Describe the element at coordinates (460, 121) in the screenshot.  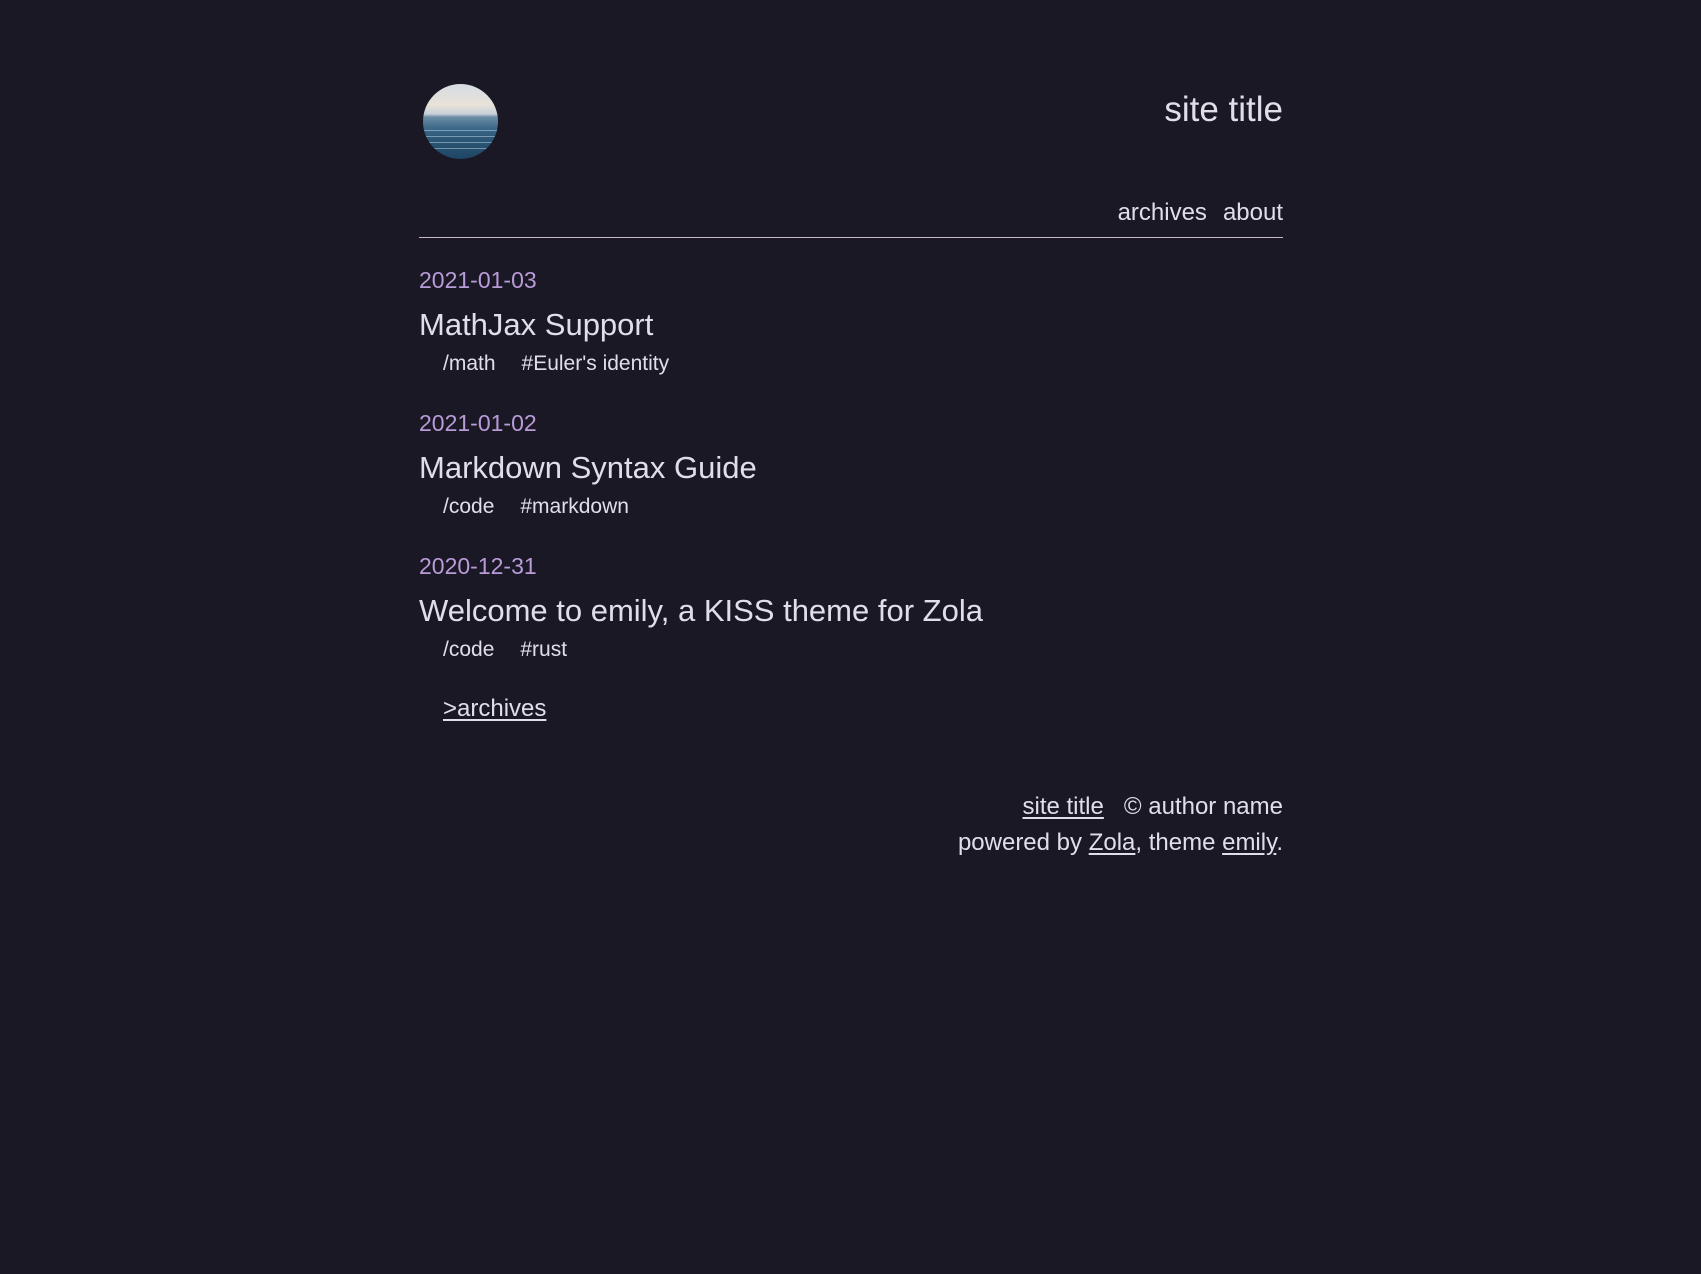
I see `avatar` at that location.